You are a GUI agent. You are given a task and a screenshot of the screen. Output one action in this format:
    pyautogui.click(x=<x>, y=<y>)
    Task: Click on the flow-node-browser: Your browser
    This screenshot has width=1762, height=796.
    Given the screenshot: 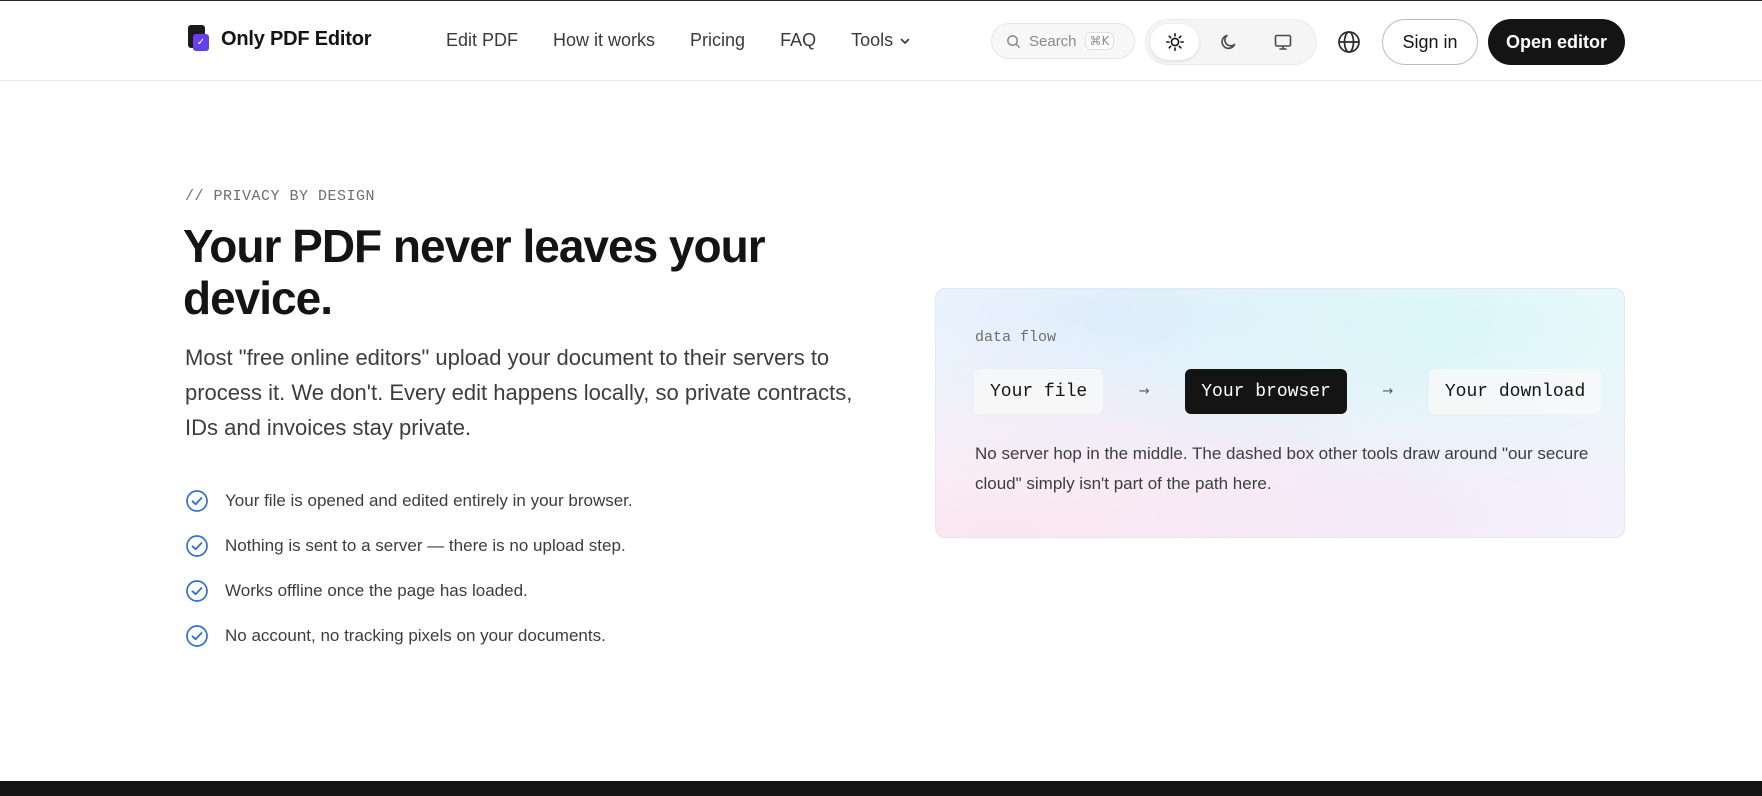 What is the action you would take?
    pyautogui.click(x=1266, y=391)
    